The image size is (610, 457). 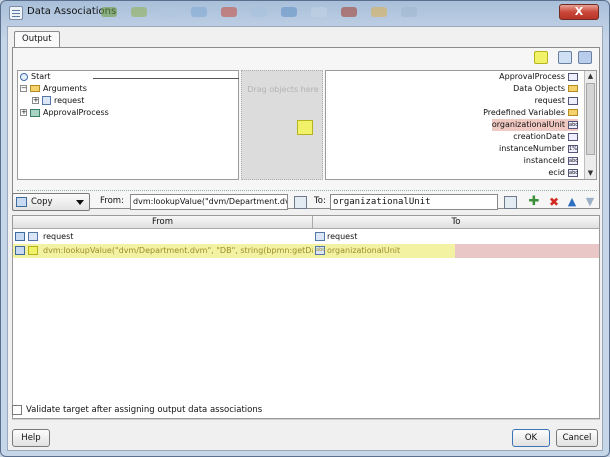 I want to click on tree-node-ecid: ecid abc, so click(x=563, y=172).